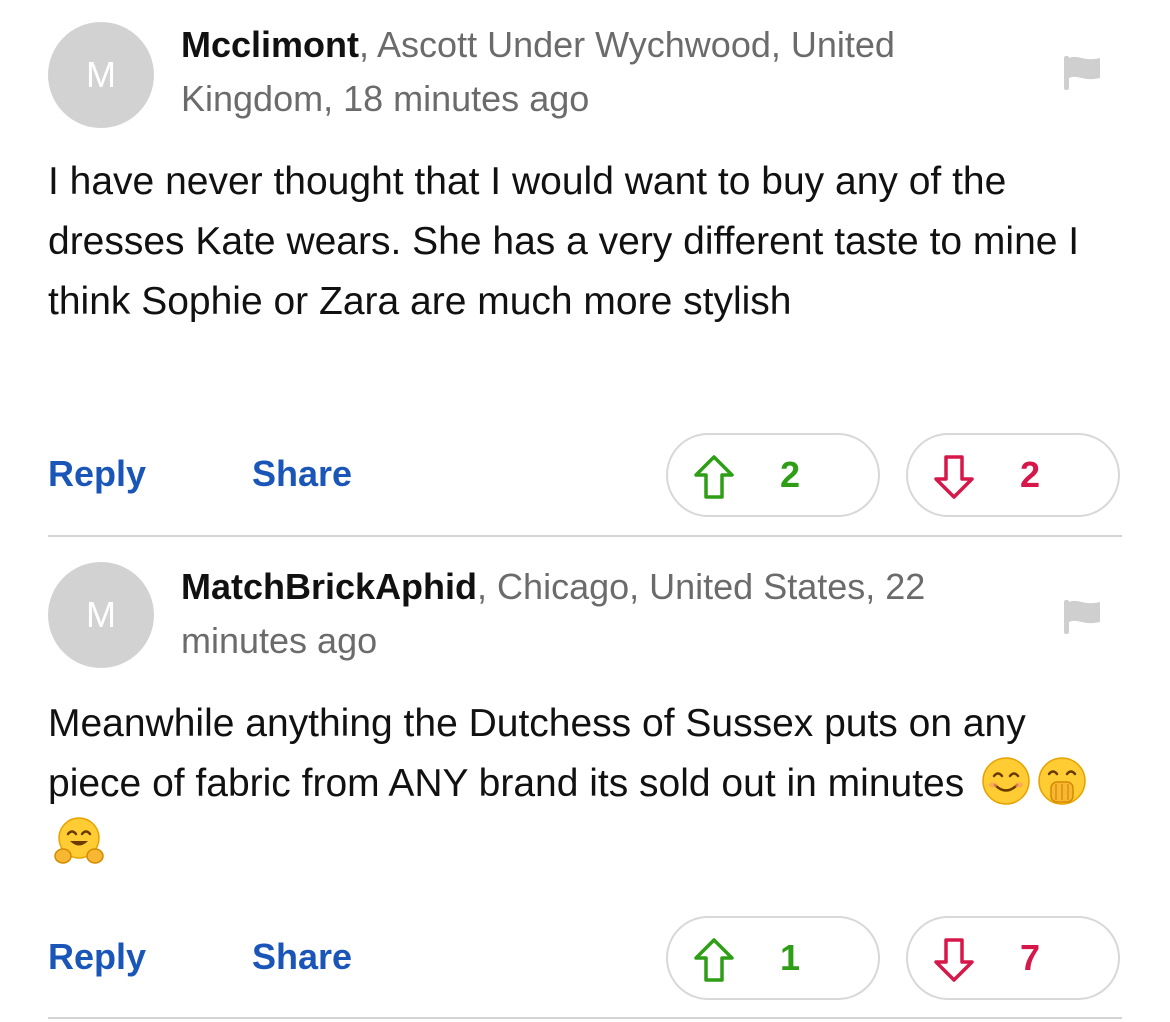  Describe the element at coordinates (1062, 781) in the screenshot. I see `hand-over-mouth-emoji` at that location.